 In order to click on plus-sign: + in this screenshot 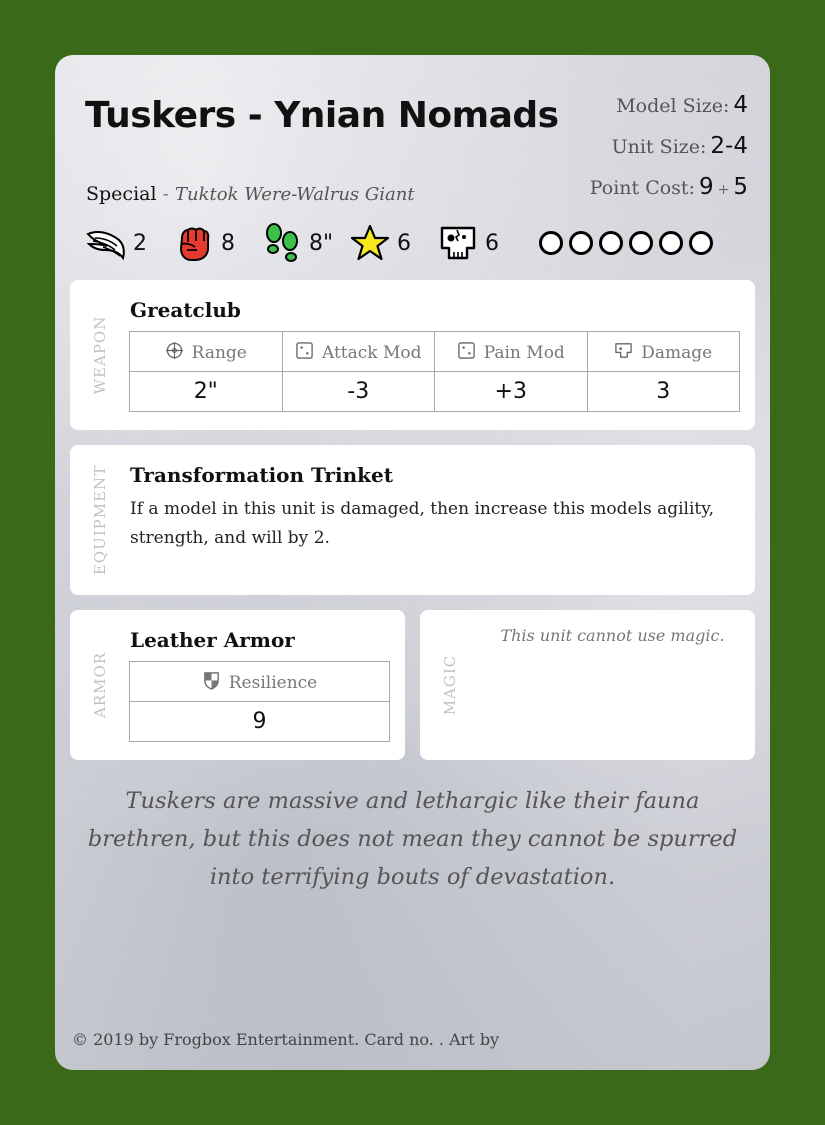, I will do `click(723, 190)`.